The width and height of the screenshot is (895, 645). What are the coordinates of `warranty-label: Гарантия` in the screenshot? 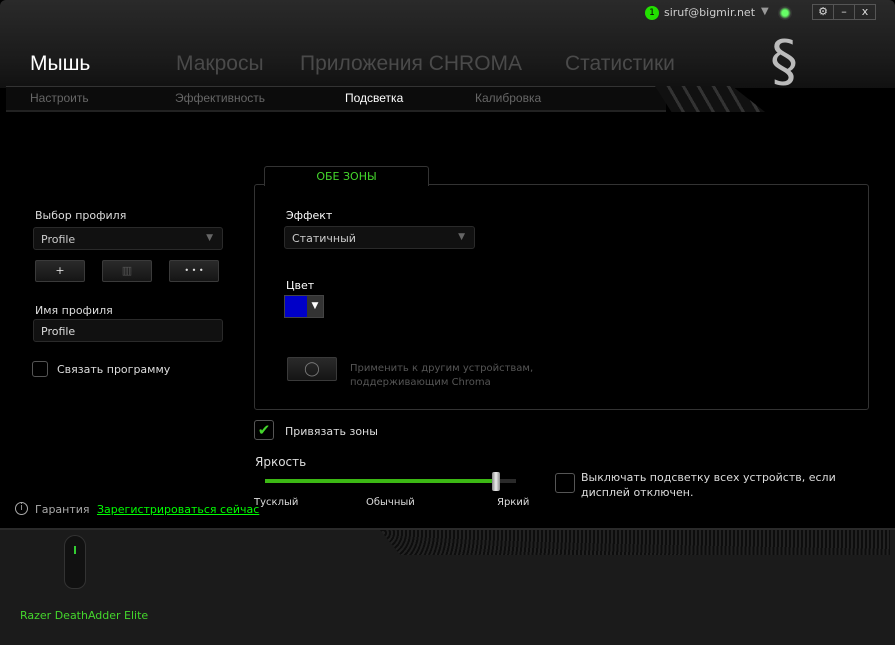 It's located at (62, 509).